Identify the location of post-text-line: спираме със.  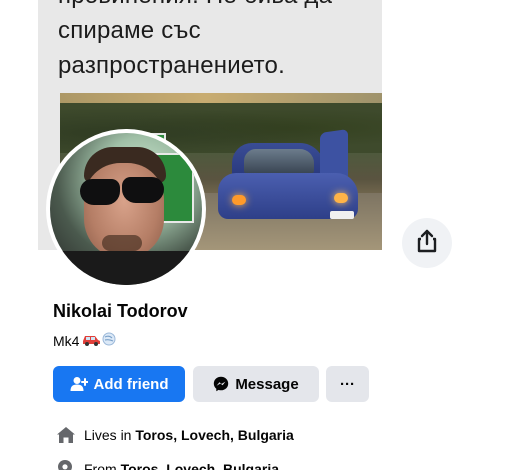
(129, 30).